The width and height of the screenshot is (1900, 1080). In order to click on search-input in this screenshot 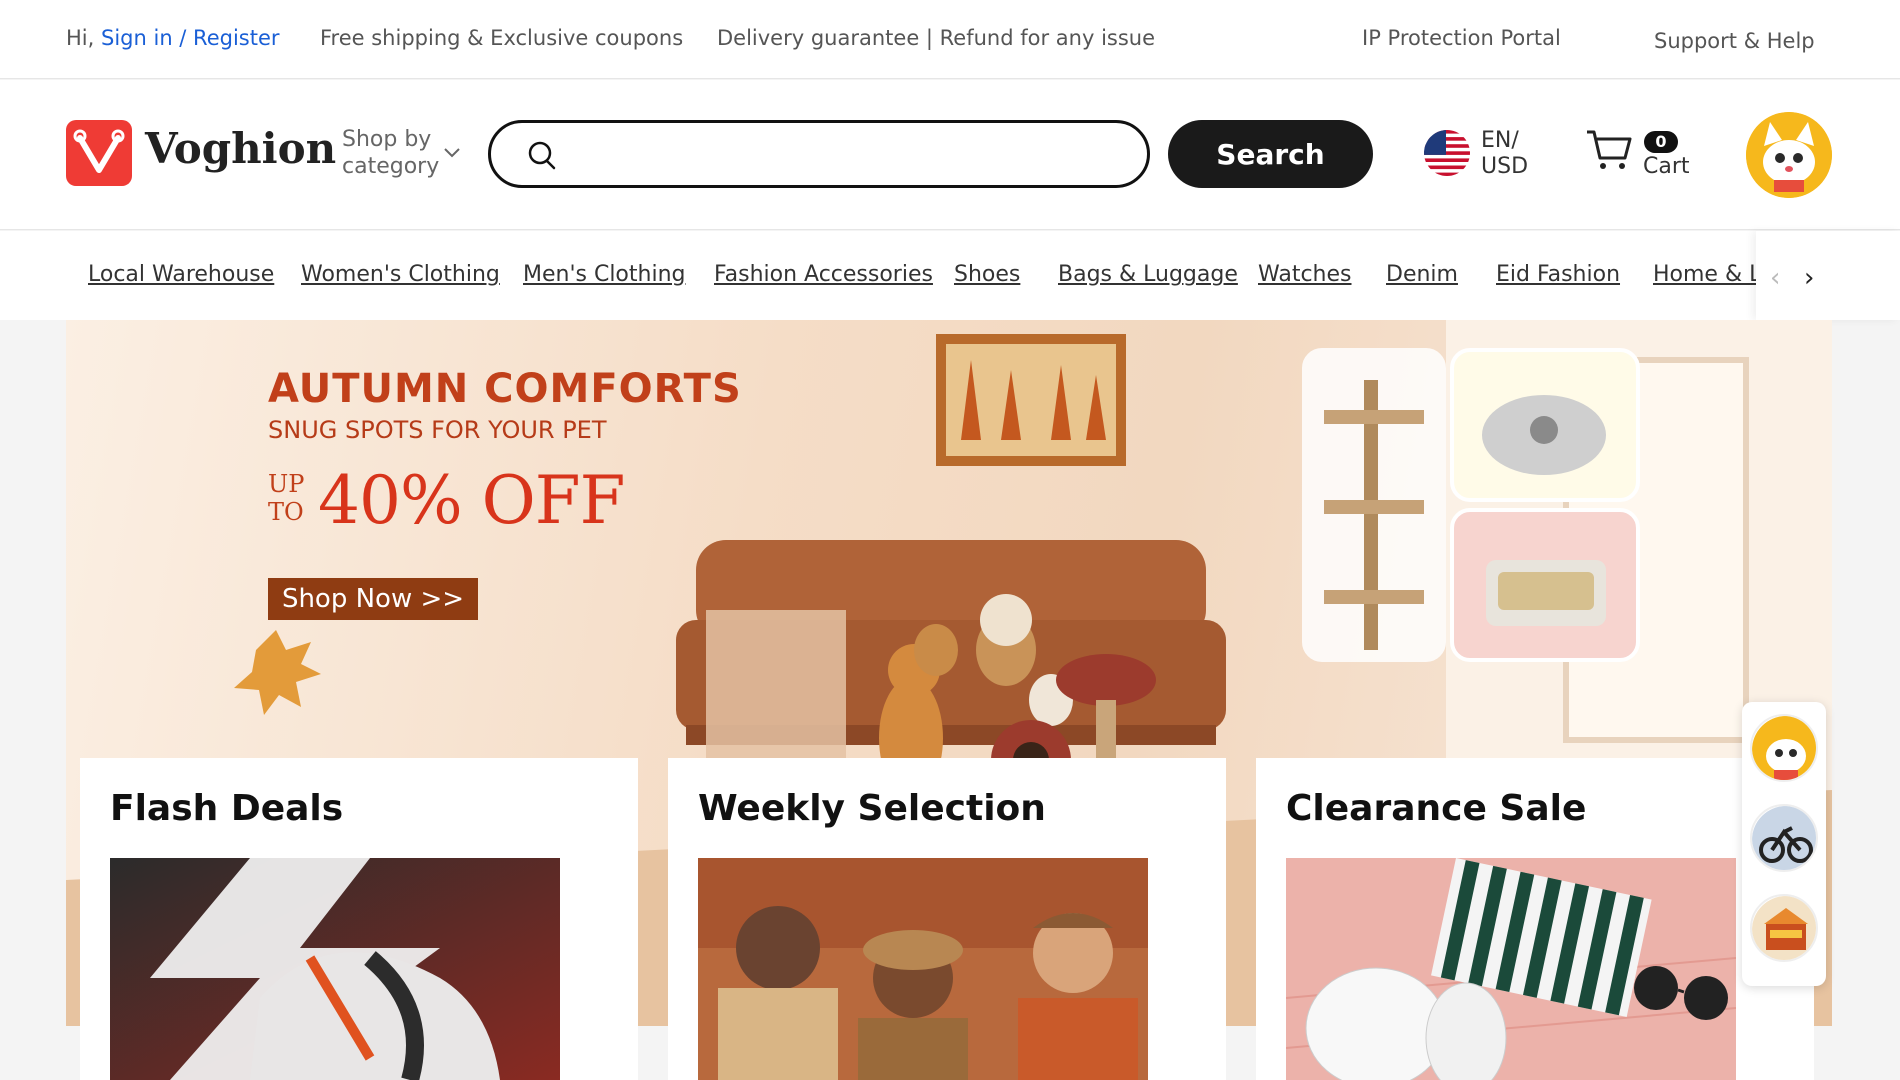, I will do `click(851, 154)`.